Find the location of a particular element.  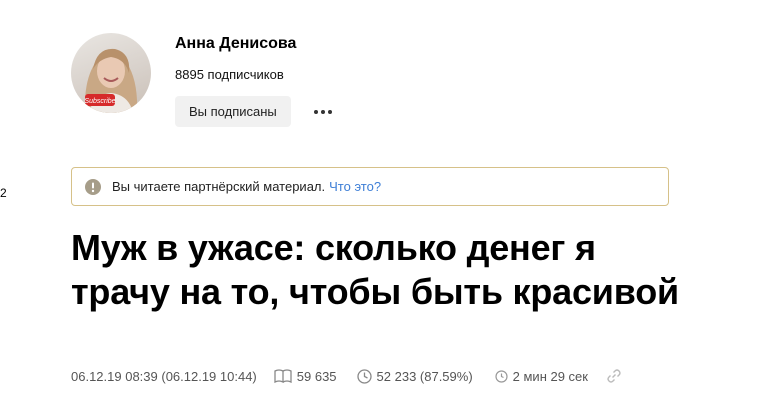

reads-stat: 52 233 (87.59%) is located at coordinates (414, 376).